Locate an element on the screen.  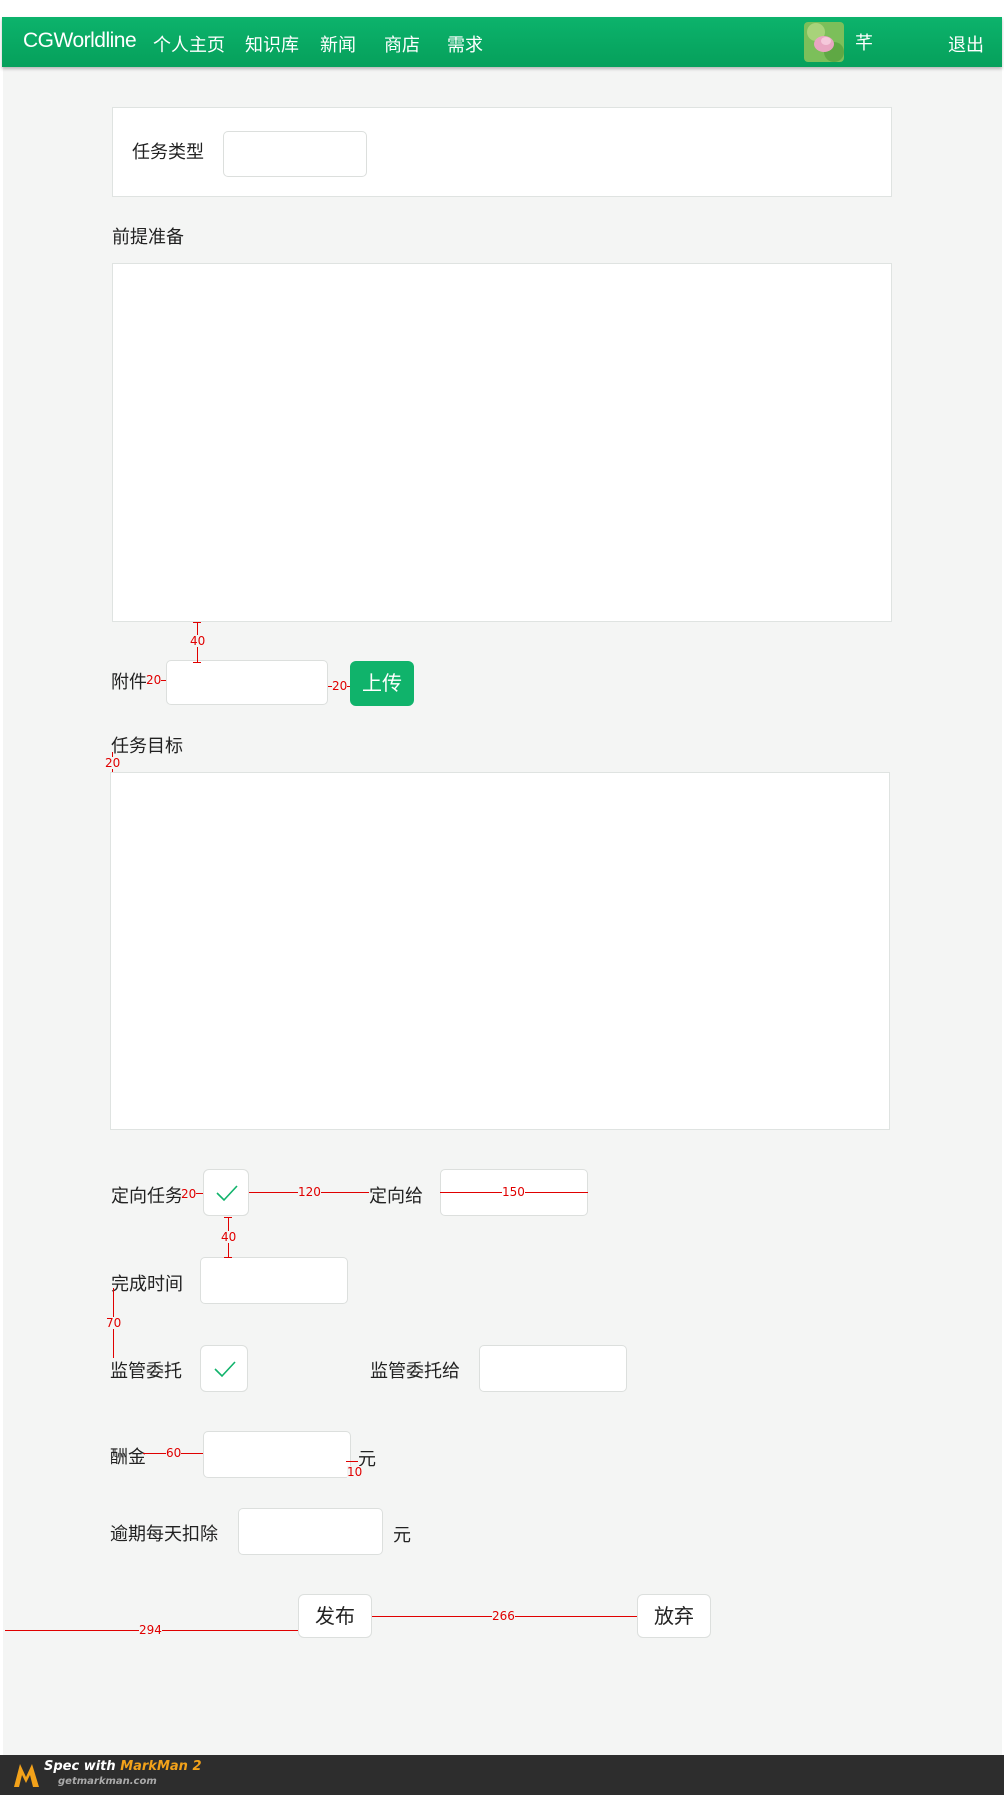
markman-spec-text: Spec with MarkMan 2 is located at coordinates (123, 1766).